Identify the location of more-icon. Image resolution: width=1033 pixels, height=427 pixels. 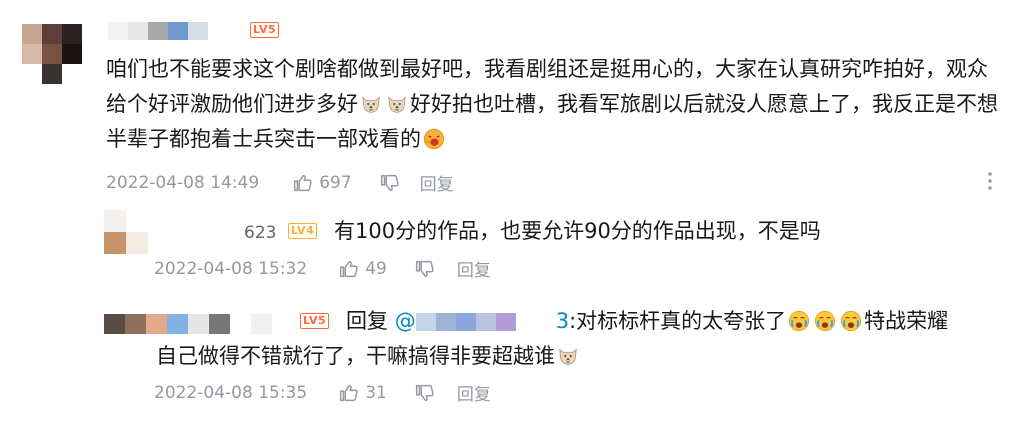
(990, 181).